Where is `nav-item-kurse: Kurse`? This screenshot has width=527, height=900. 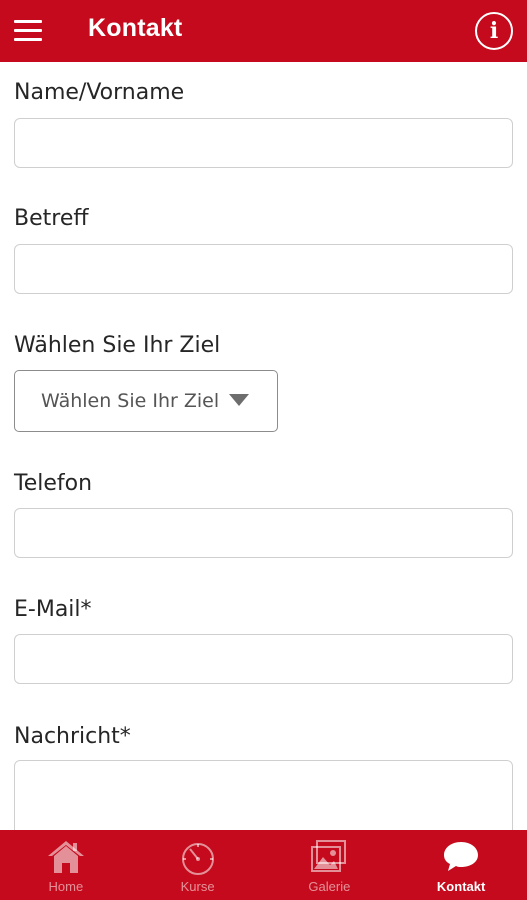 nav-item-kurse: Kurse is located at coordinates (198, 865).